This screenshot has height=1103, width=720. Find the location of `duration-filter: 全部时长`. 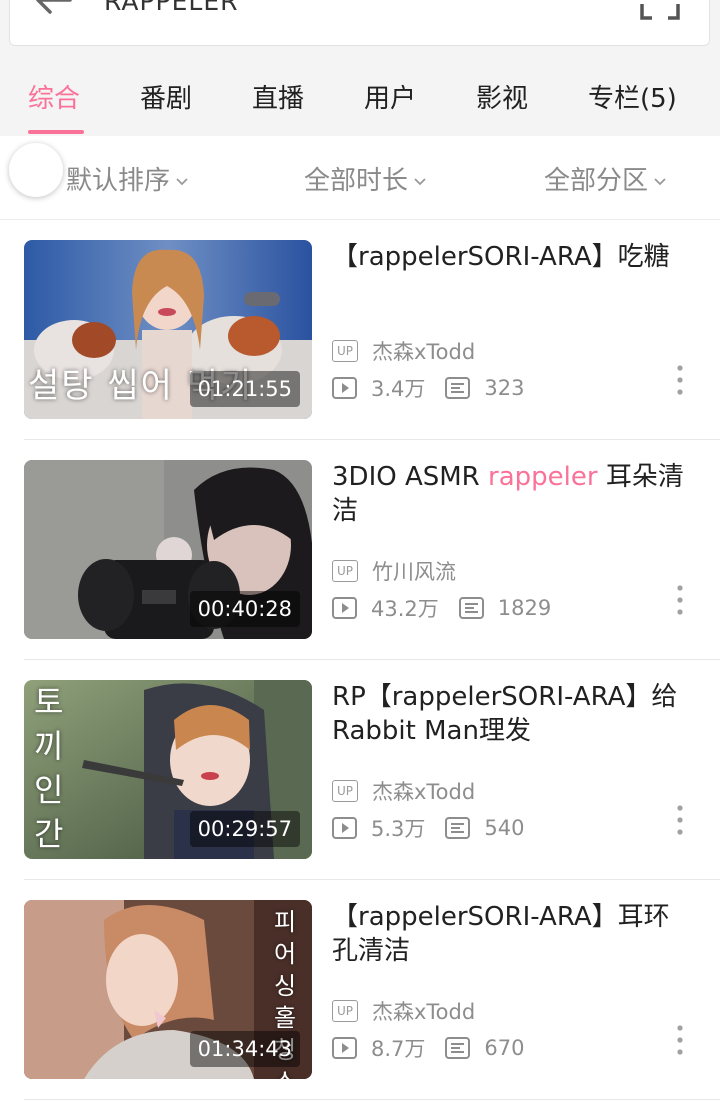

duration-filter: 全部时长 is located at coordinates (365, 178).